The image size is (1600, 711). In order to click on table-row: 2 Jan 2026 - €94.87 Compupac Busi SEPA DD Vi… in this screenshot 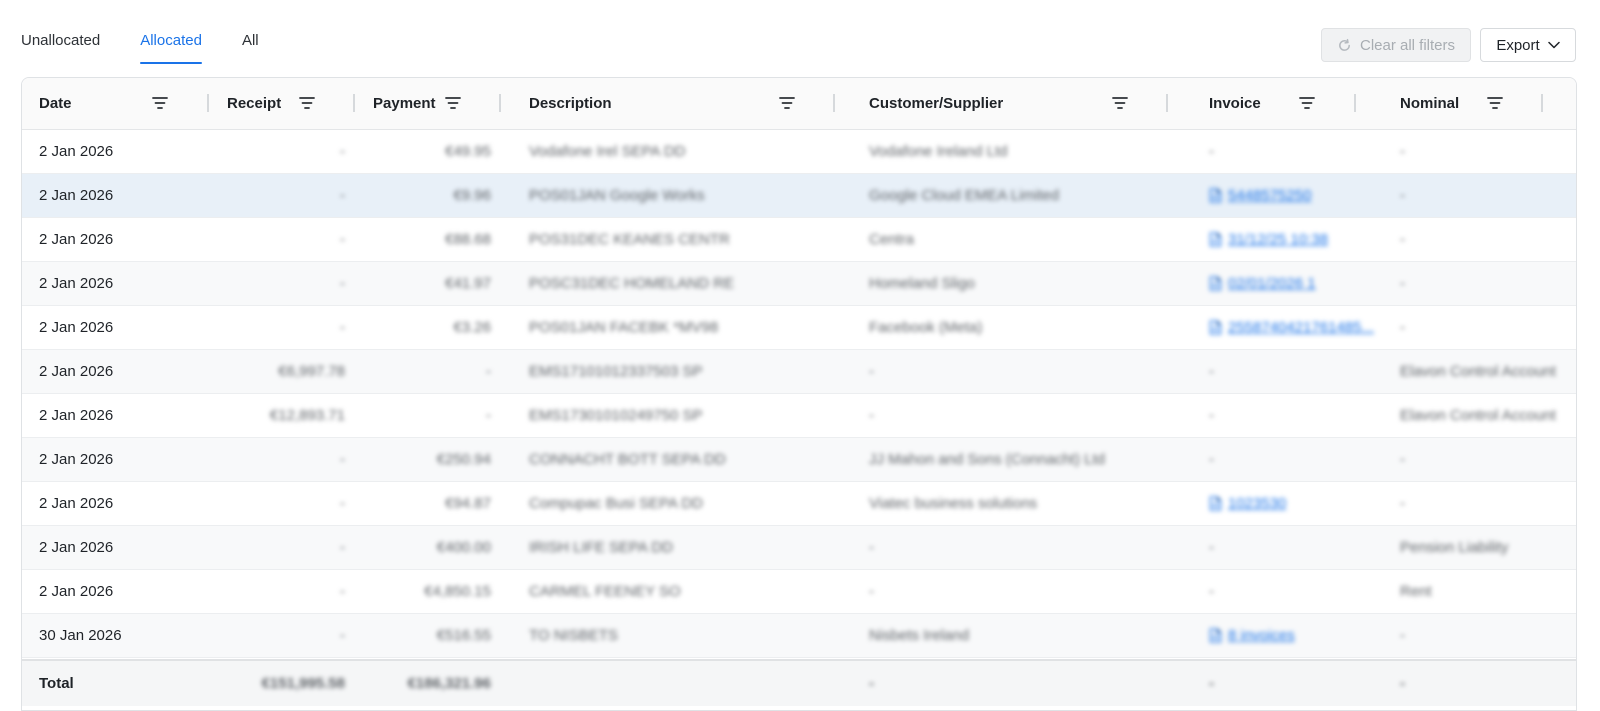, I will do `click(799, 504)`.